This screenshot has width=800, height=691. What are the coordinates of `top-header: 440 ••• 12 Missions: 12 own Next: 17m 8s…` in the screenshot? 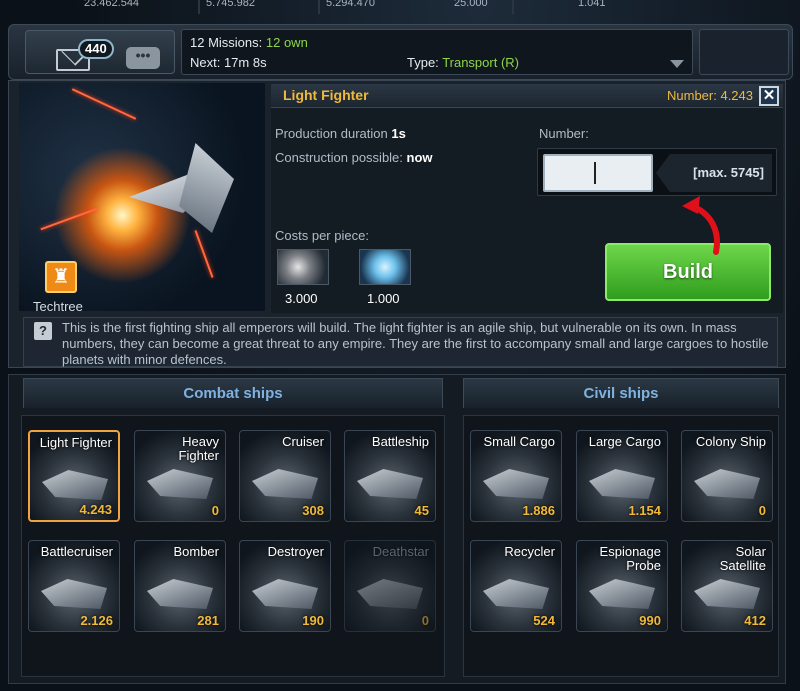 It's located at (400, 52).